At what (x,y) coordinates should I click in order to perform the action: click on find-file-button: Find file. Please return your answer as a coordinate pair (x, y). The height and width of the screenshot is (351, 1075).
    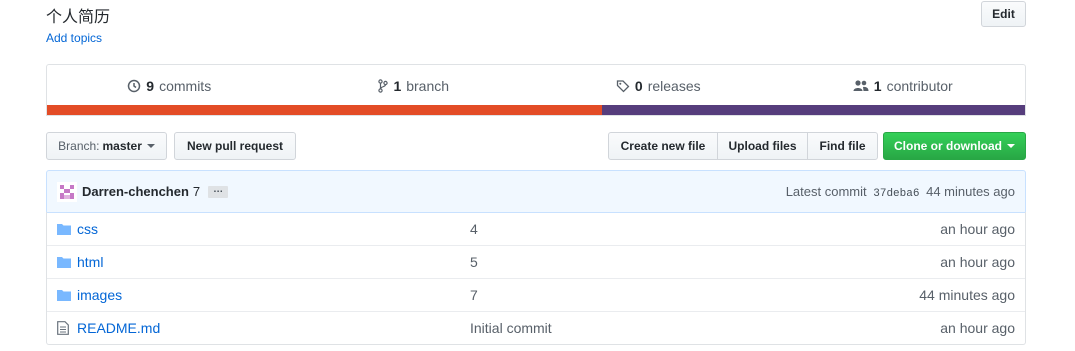
    Looking at the image, I should click on (842, 146).